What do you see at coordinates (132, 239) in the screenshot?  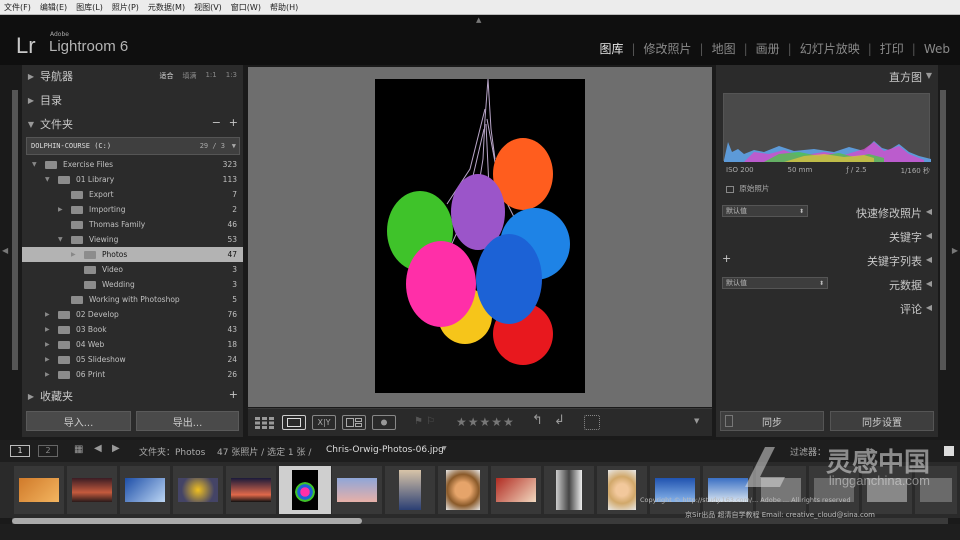 I see `folder-row: ▼ Viewing 53` at bounding box center [132, 239].